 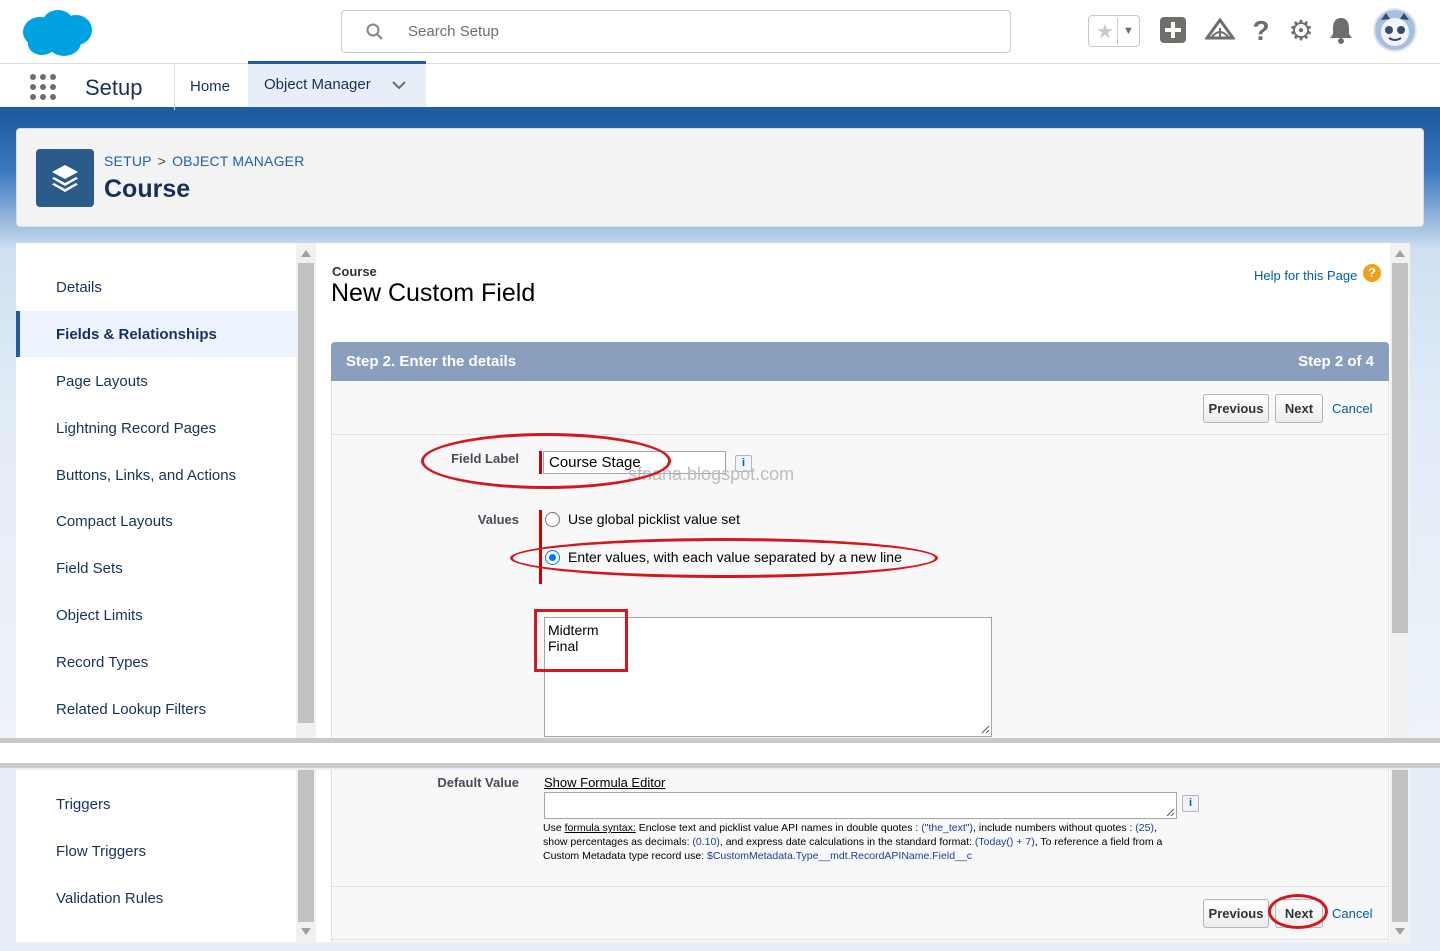 What do you see at coordinates (43, 87) in the screenshot?
I see `app-launcher-icon` at bounding box center [43, 87].